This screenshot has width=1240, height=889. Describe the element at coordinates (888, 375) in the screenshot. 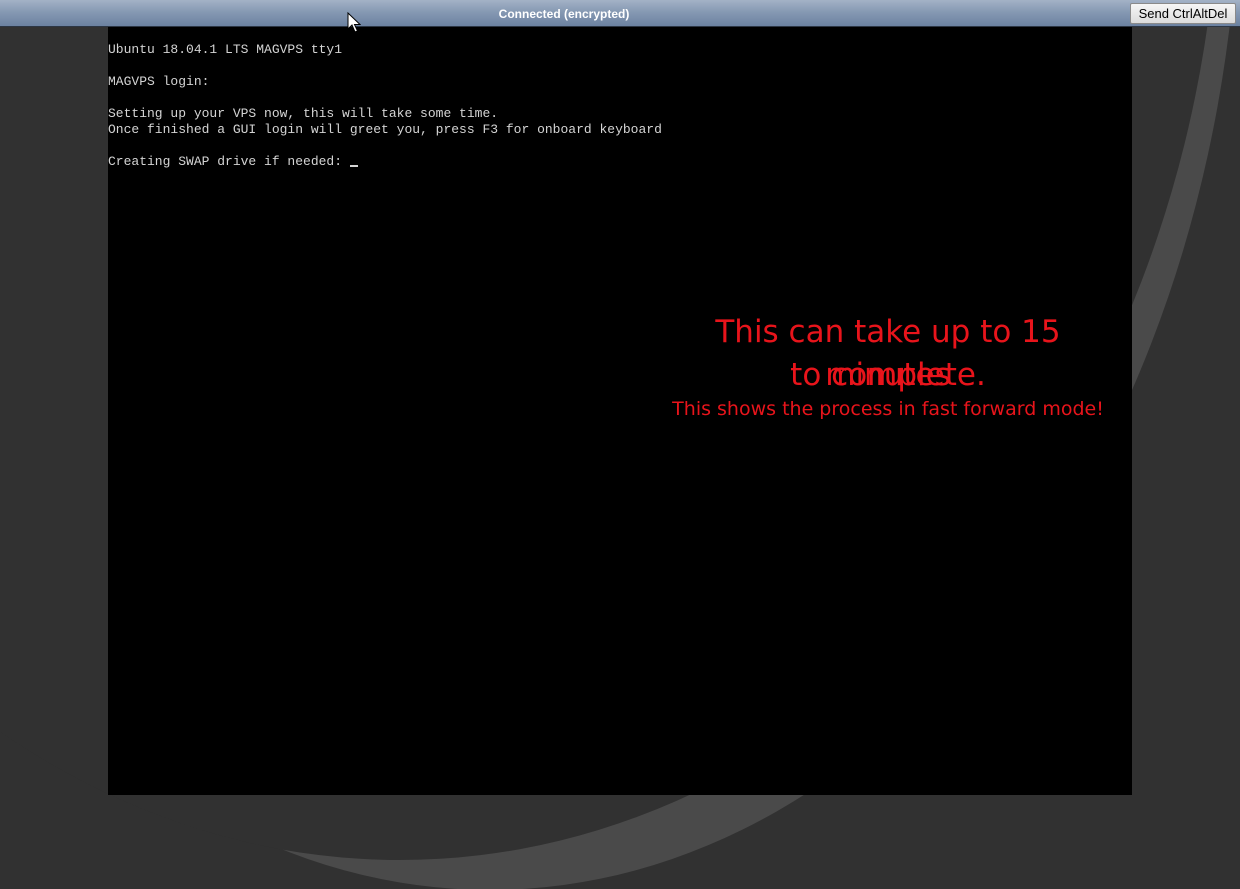

I see `overlay-heading-line2: to complete.` at that location.